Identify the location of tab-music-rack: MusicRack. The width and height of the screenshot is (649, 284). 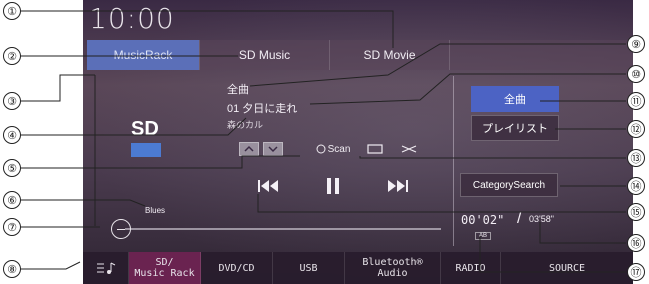
(143, 55).